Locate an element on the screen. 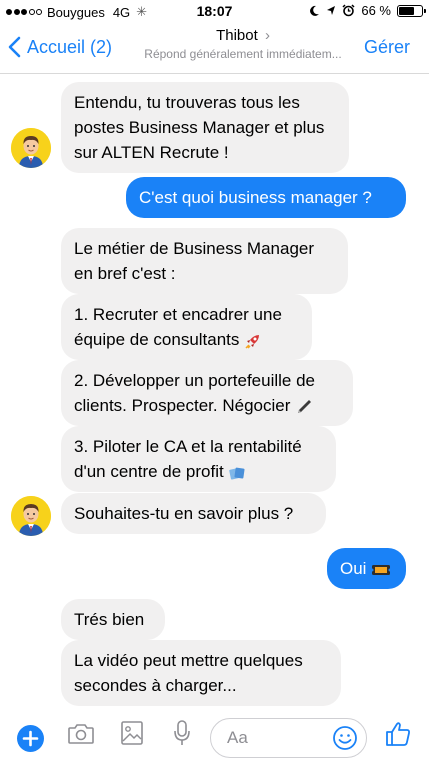  smiley-icon is located at coordinates (345, 738).